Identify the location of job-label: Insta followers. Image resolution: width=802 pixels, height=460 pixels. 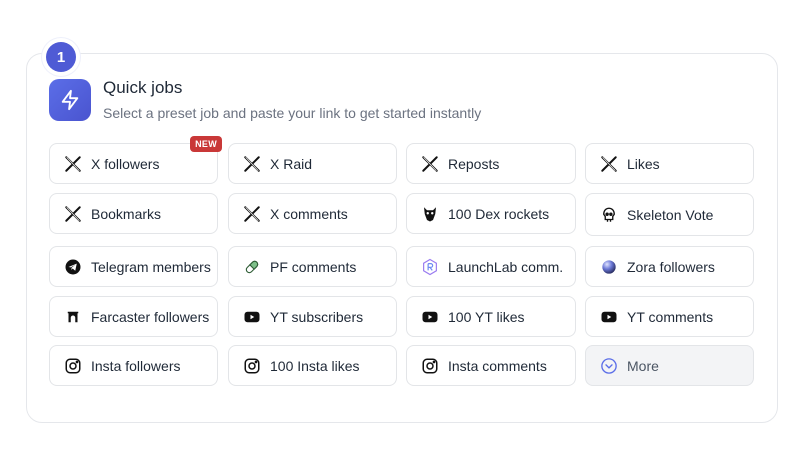
(136, 365).